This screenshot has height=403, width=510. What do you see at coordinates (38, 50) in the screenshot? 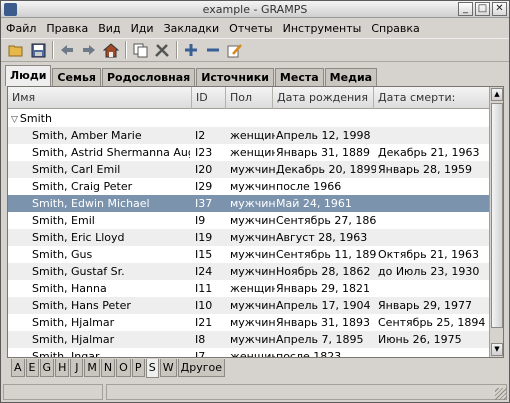
I see `save-icon` at bounding box center [38, 50].